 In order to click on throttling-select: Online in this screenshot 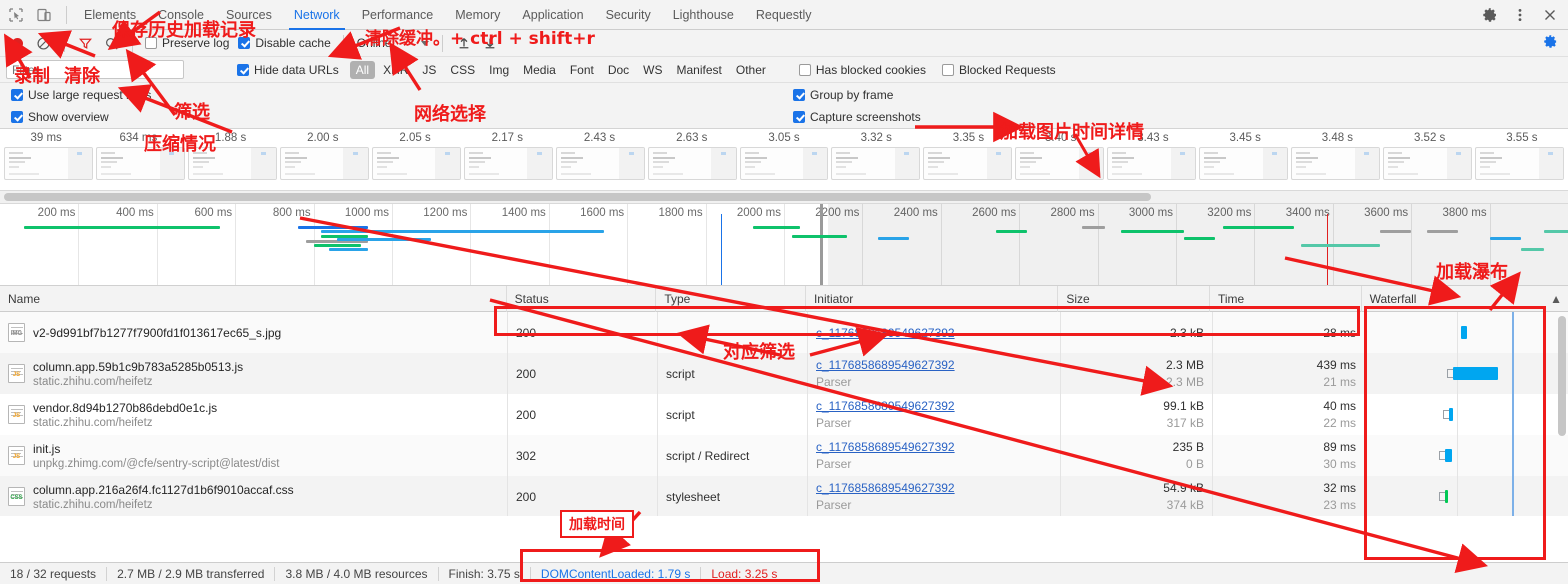, I will do `click(393, 43)`.